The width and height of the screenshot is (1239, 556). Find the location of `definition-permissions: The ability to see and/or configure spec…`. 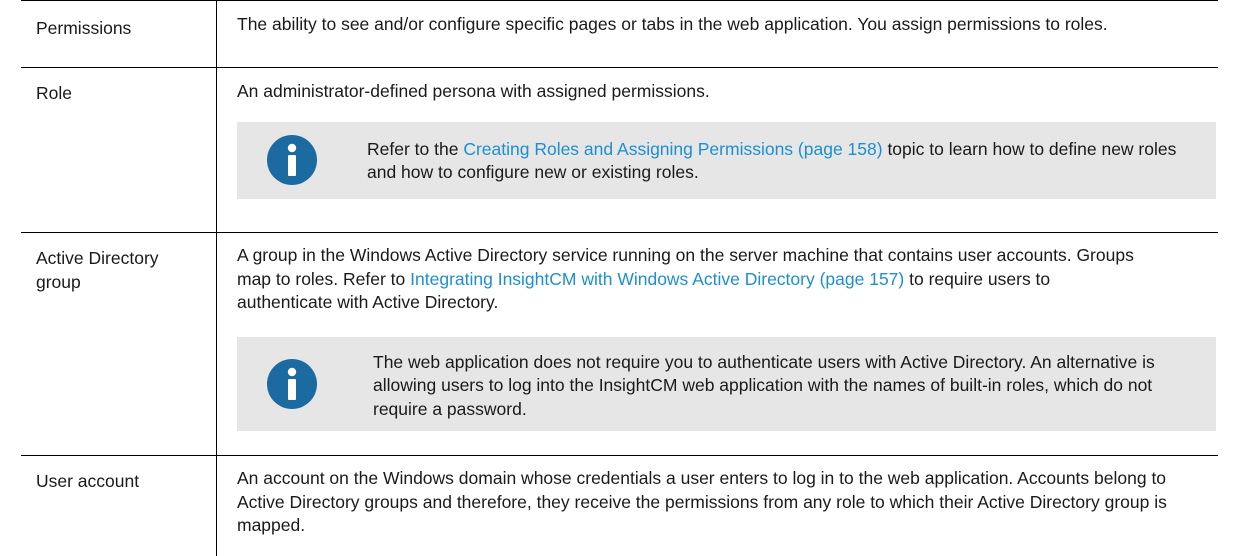

definition-permissions: The ability to see and/or configure spec… is located at coordinates (717, 19).